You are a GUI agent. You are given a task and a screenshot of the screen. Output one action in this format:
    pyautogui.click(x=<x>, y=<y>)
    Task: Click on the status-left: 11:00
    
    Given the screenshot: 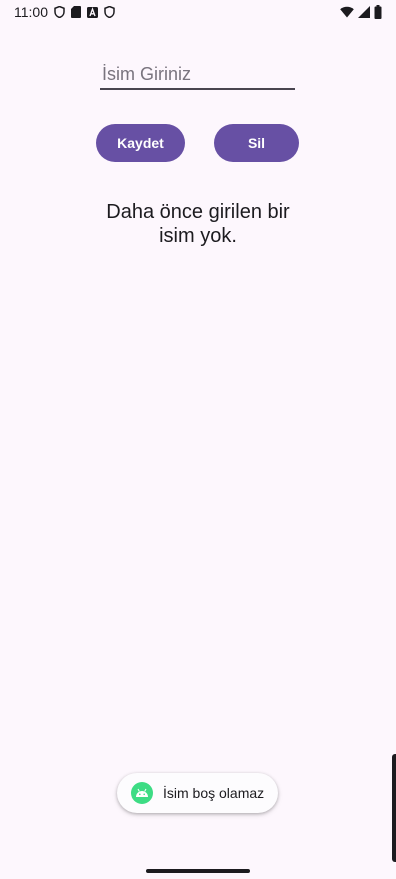 What is the action you would take?
    pyautogui.click(x=64, y=12)
    